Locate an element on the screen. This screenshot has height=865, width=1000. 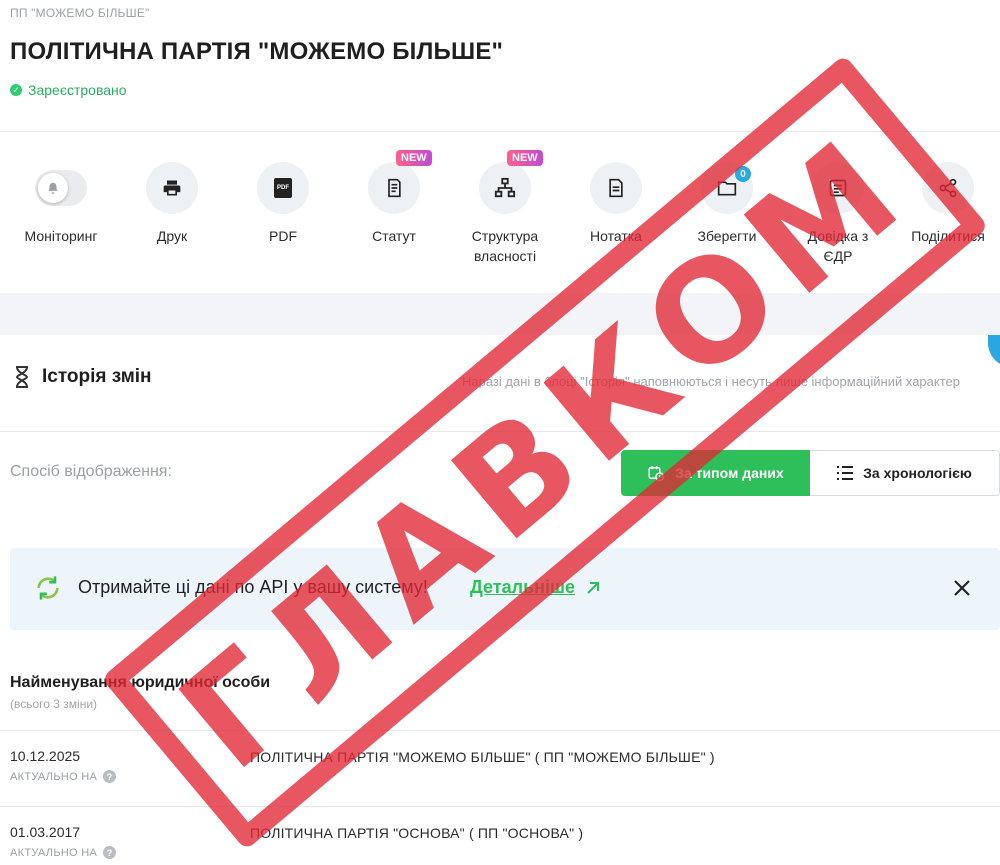
edr-certificate-button: Довідка з ЄДР is located at coordinates (838, 214).